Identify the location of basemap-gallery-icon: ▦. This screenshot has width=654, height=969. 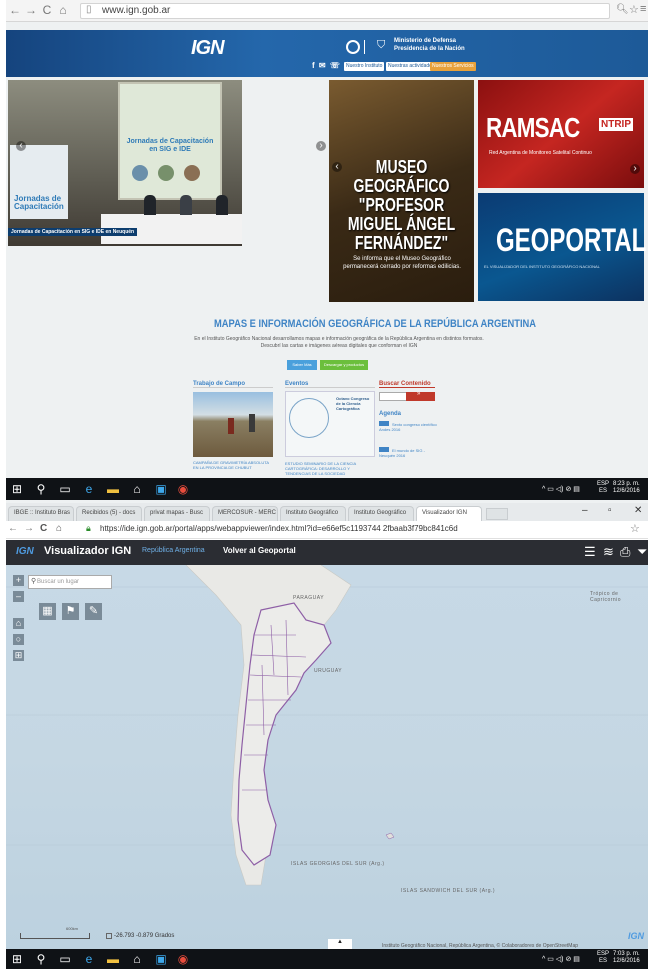
(47, 611).